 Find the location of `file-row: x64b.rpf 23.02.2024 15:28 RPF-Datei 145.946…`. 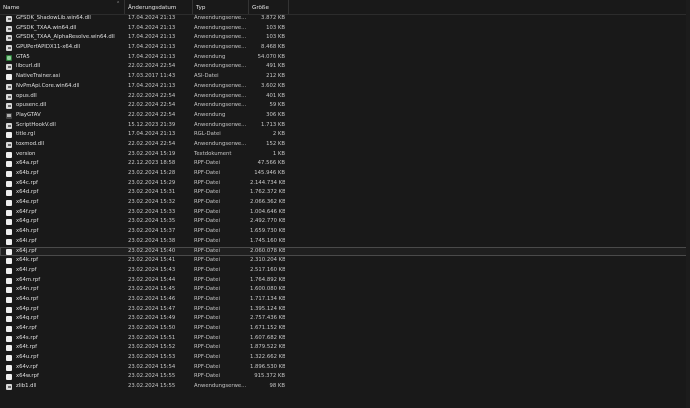

file-row: x64b.rpf 23.02.2024 15:28 RPF-Datei 145.946… is located at coordinates (345, 174).